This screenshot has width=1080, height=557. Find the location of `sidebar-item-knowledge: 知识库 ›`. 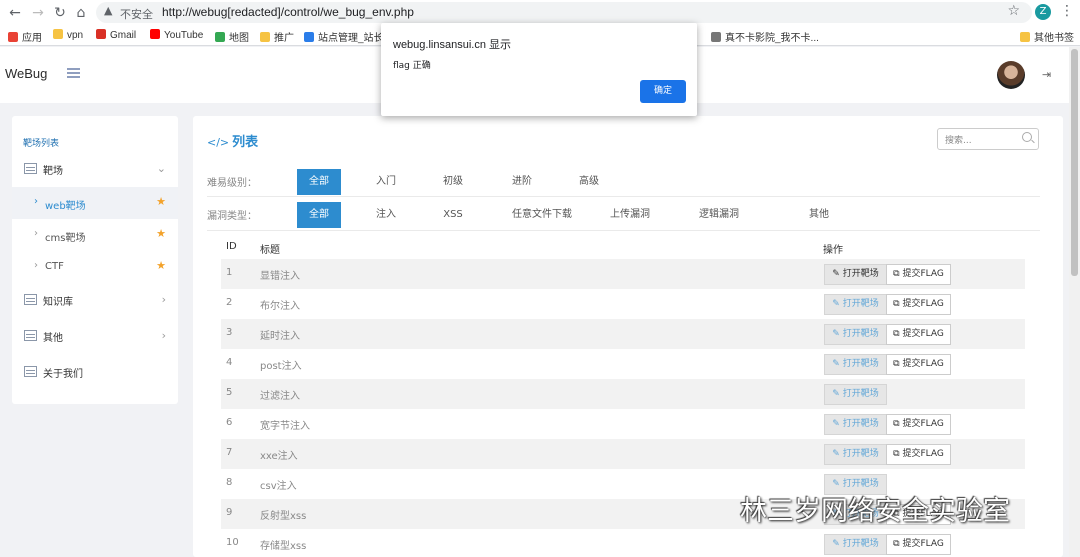

sidebar-item-knowledge: 知识库 › is located at coordinates (95, 300).